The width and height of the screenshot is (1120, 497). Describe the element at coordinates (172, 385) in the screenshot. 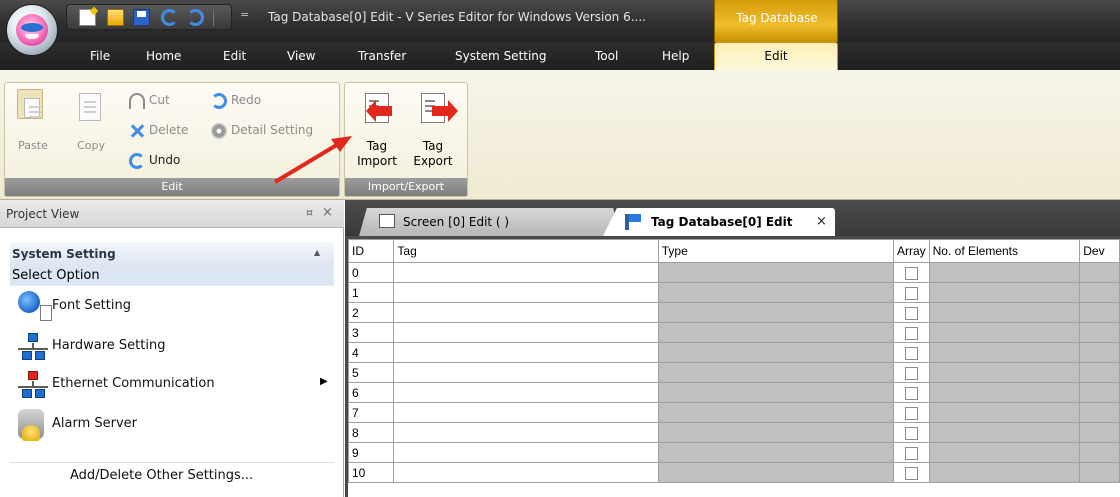

I see `pv-item-ethernet-communication: Ethernet Communication` at that location.